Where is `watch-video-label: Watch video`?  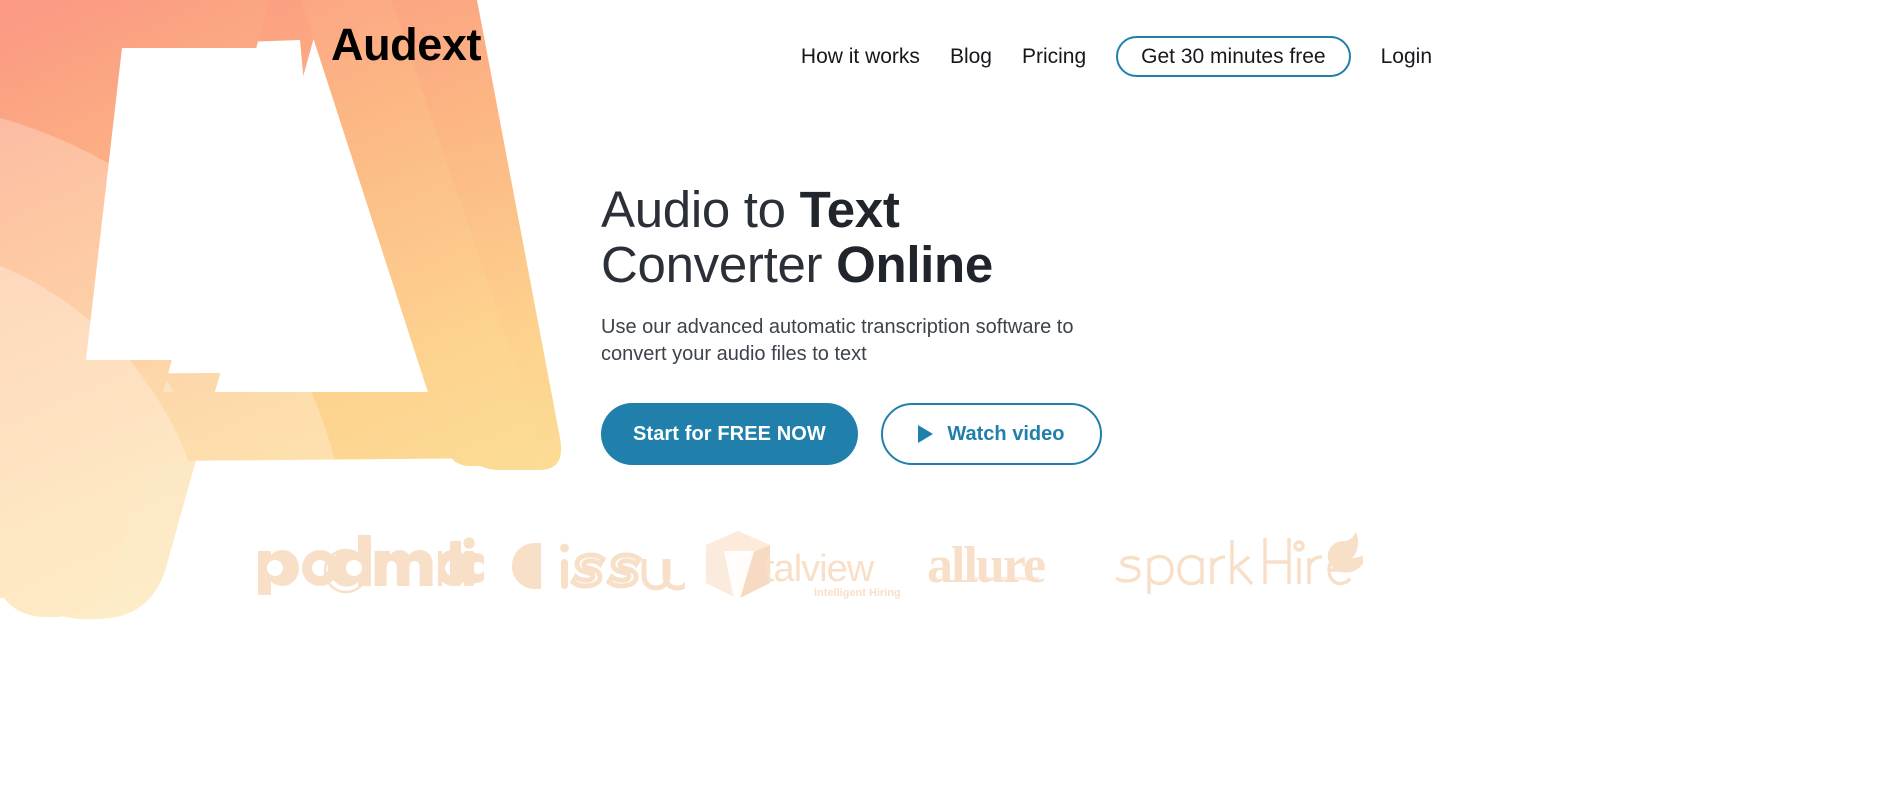
watch-video-label: Watch video is located at coordinates (1006, 433).